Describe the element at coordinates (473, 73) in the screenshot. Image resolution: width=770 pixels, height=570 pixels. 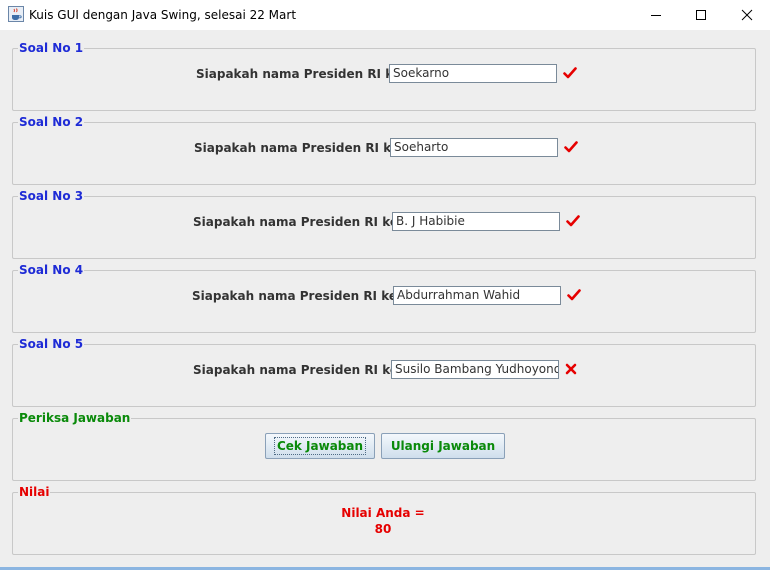
I see `answer-field-1: Soekarno` at that location.